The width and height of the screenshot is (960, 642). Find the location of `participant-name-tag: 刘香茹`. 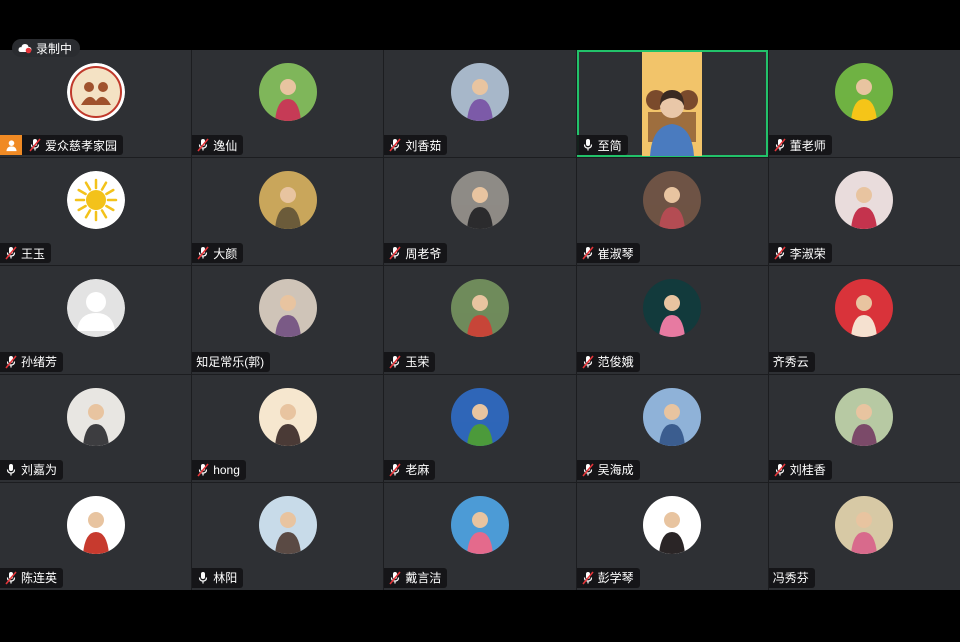

participant-name-tag: 刘香茹 is located at coordinates (416, 145).